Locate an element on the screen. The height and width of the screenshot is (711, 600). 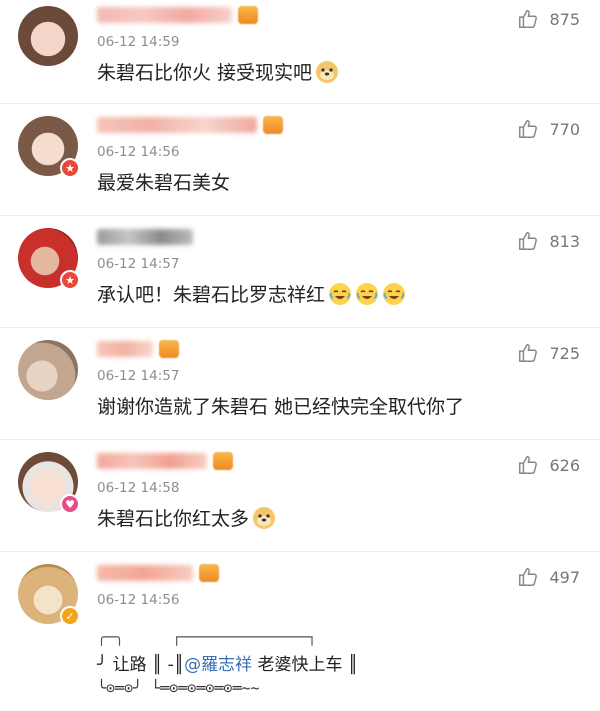
like-button: 497 is located at coordinates (548, 577).